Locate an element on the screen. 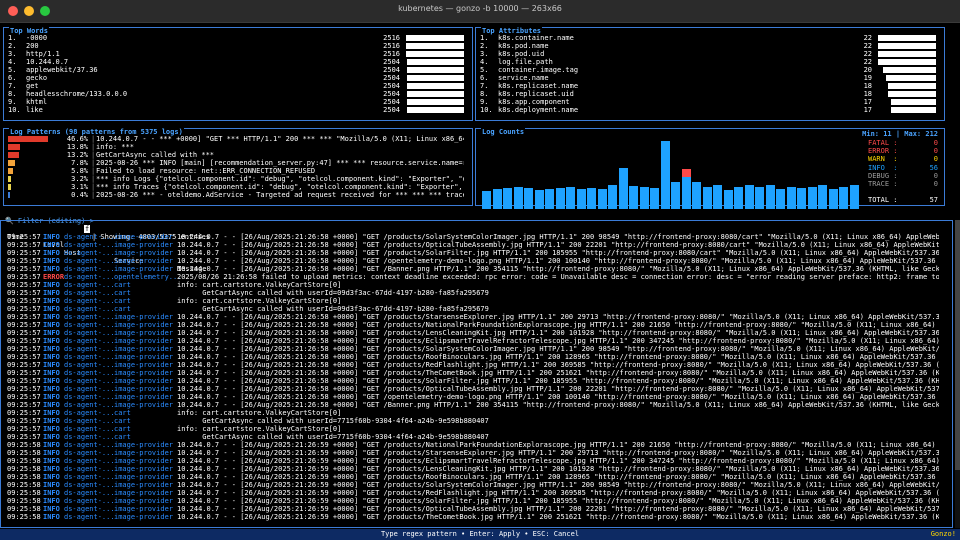  list-item: 1. -0000 2516 is located at coordinates (238, 38).